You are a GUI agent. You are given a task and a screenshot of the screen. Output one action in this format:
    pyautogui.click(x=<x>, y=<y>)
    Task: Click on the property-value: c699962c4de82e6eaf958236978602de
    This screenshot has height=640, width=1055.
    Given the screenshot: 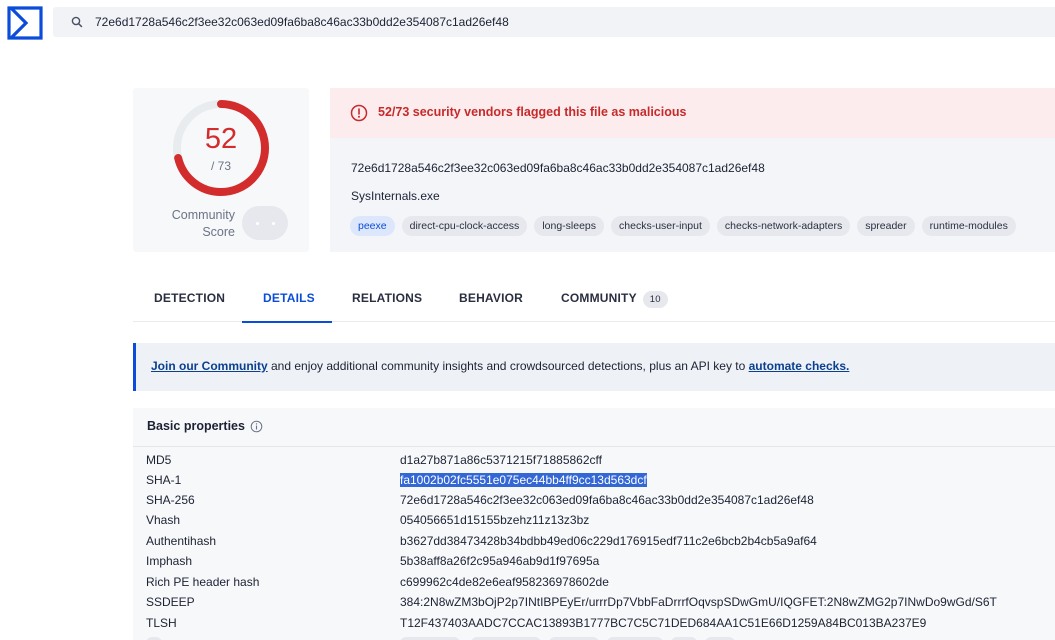 What is the action you would take?
    pyautogui.click(x=504, y=582)
    